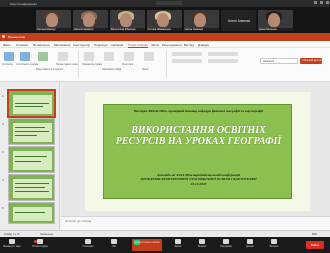 This screenshot has height=253, width=330. Describe the element at coordinates (187, 61) in the screenshot. I see `presenter-view-checkbox` at that location.